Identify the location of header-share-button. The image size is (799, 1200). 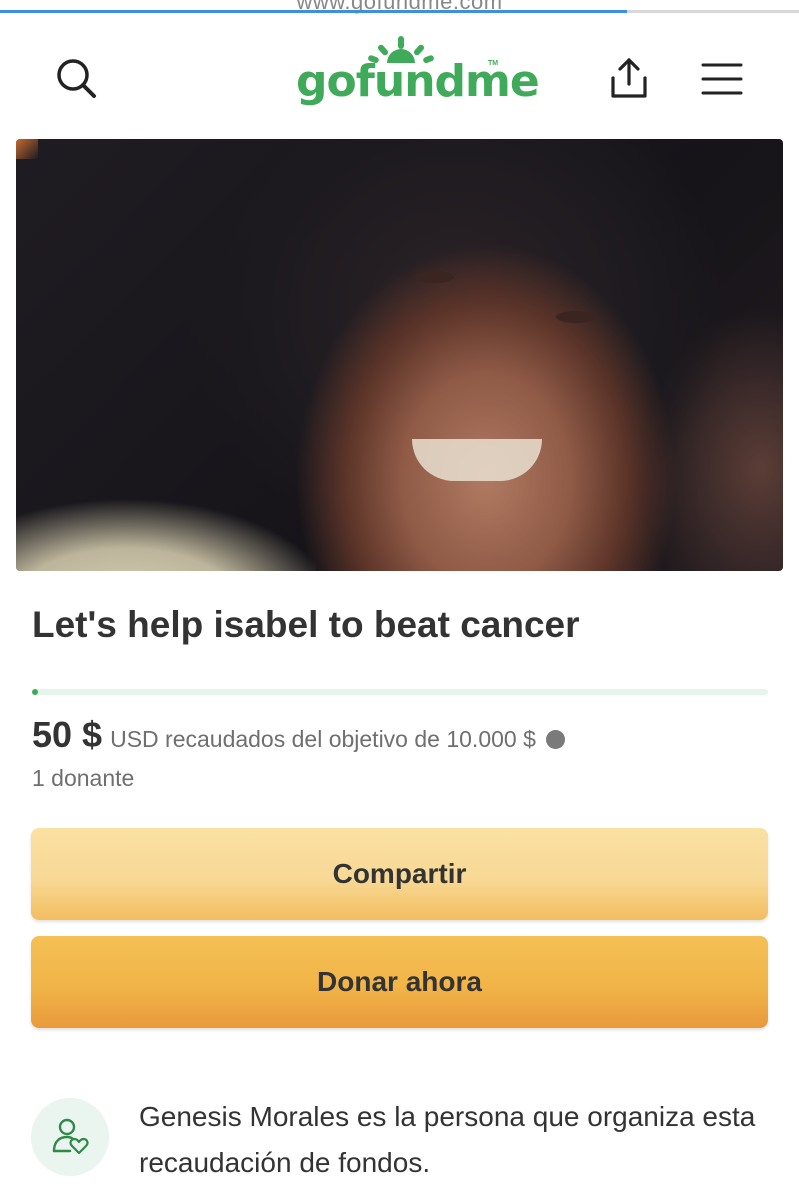
(629, 79).